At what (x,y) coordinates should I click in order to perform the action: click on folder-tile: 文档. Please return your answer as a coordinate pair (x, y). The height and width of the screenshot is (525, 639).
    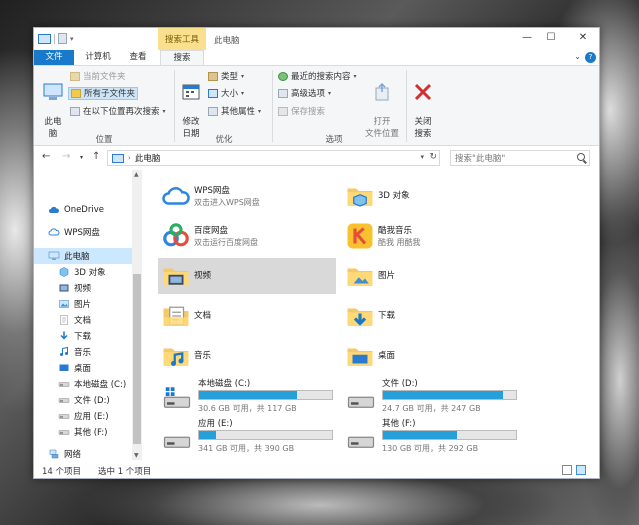
    Looking at the image, I should click on (247, 316).